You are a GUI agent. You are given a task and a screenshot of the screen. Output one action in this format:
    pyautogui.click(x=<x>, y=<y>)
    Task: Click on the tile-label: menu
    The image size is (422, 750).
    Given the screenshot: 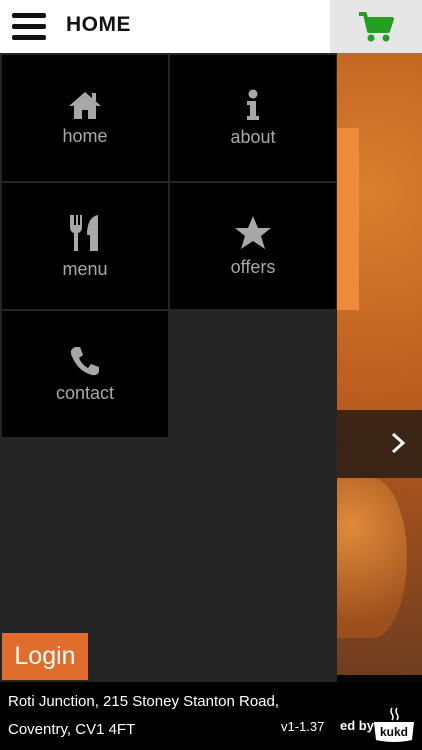 What is the action you would take?
    pyautogui.click(x=85, y=268)
    